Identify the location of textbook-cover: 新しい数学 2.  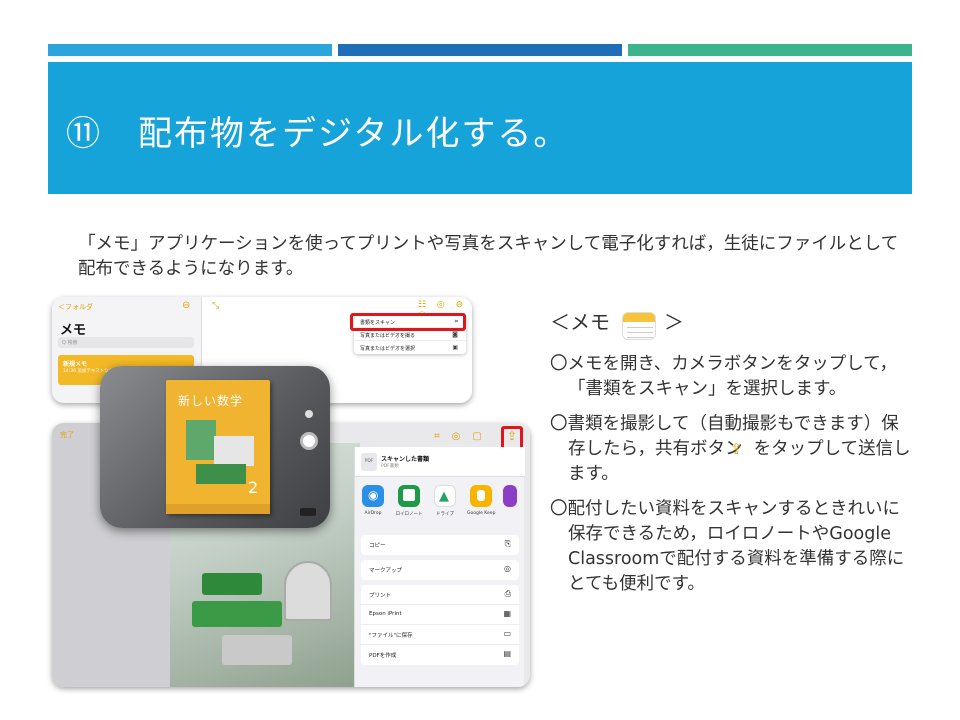
(218, 447).